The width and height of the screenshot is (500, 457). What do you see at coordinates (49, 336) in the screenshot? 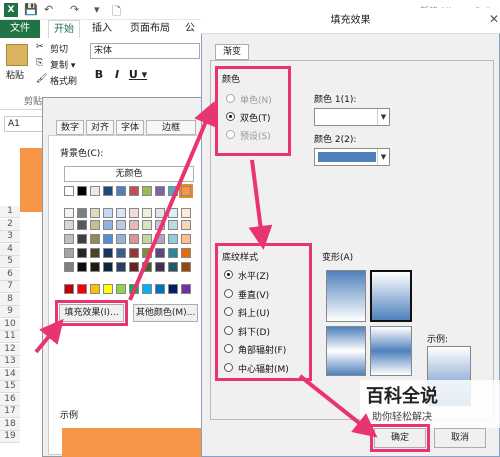
I see `arrow-to-fill-effects` at bounding box center [49, 336].